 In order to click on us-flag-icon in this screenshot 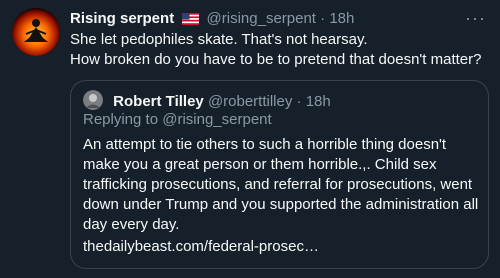, I will do `click(191, 21)`.